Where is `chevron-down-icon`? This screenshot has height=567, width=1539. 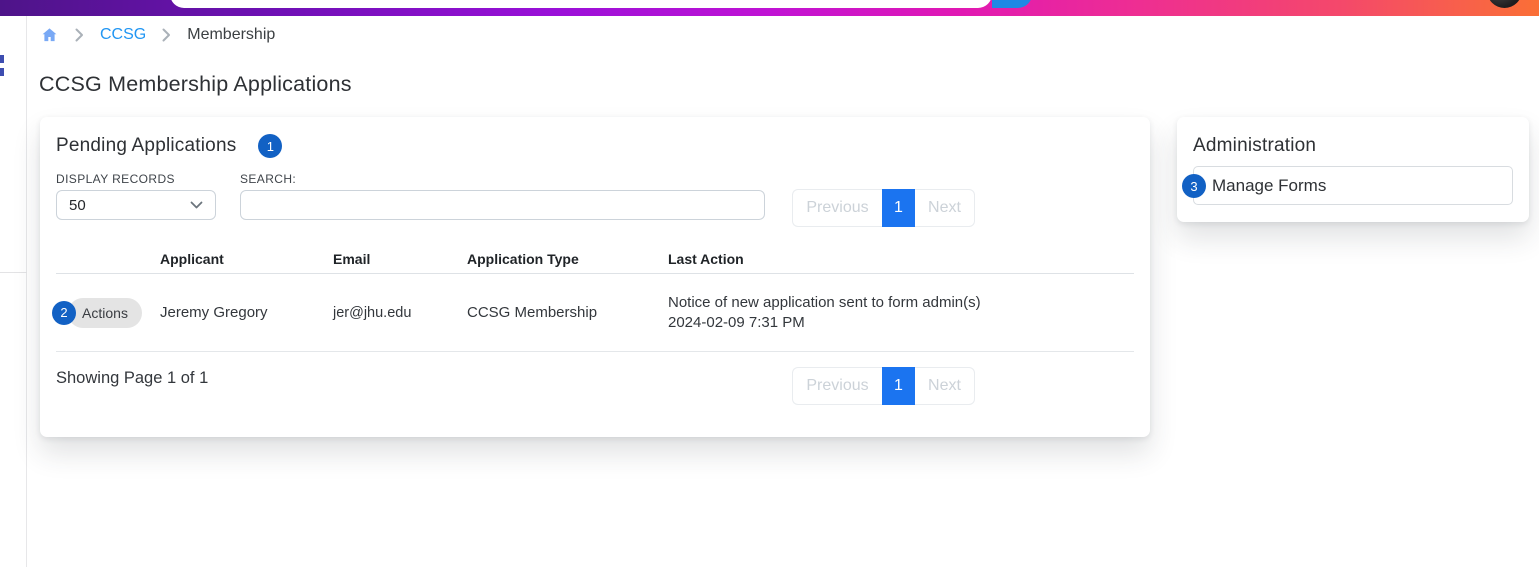
chevron-down-icon is located at coordinates (196, 205).